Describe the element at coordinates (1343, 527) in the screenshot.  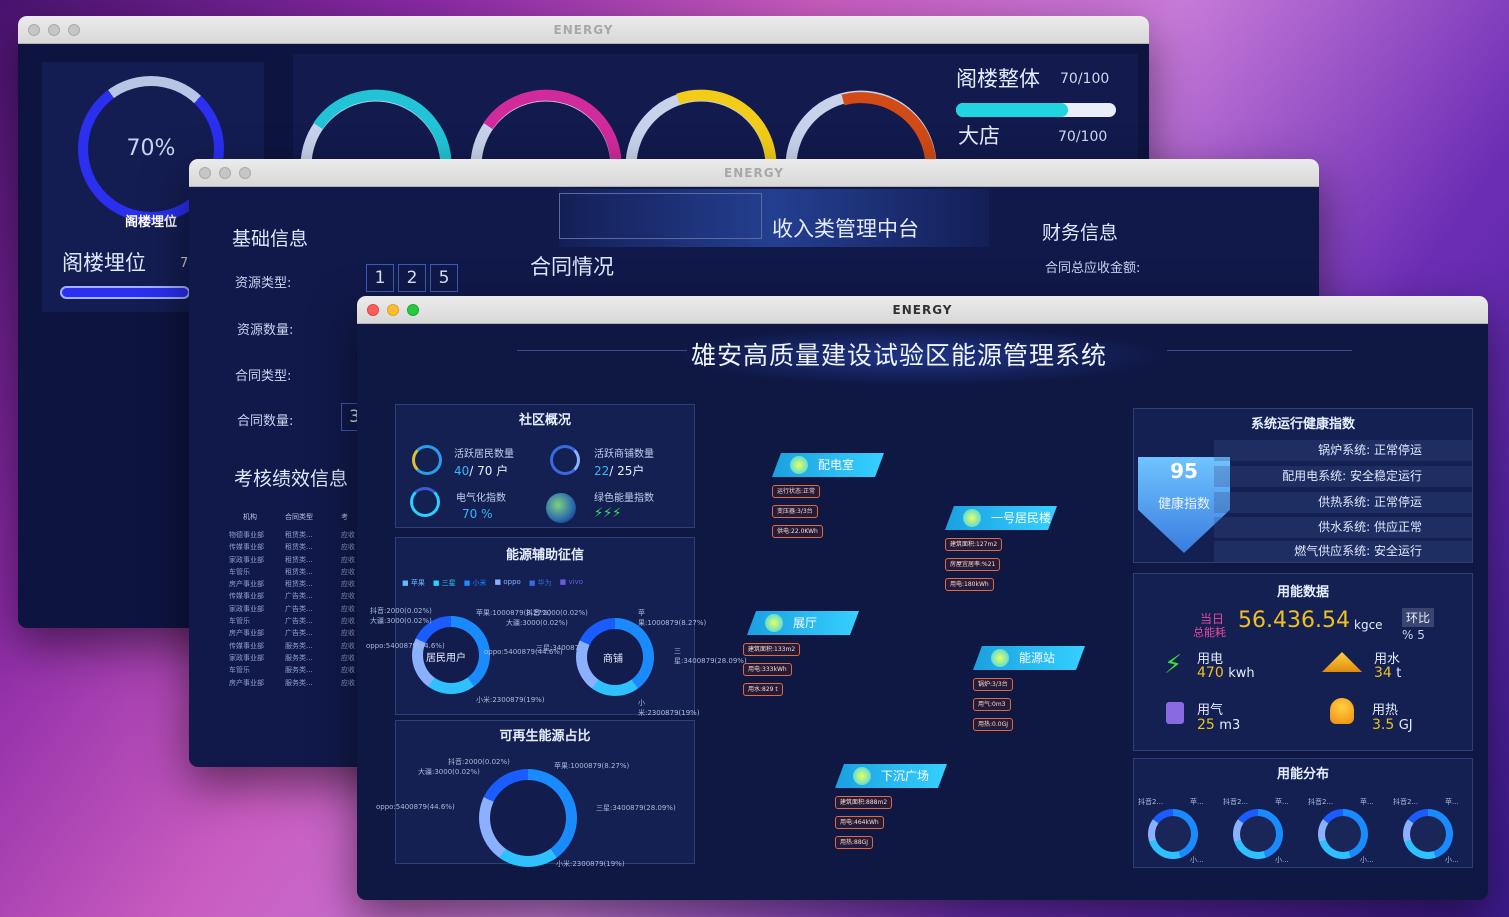
I see `health-row: 供水系统: 供应正常` at that location.